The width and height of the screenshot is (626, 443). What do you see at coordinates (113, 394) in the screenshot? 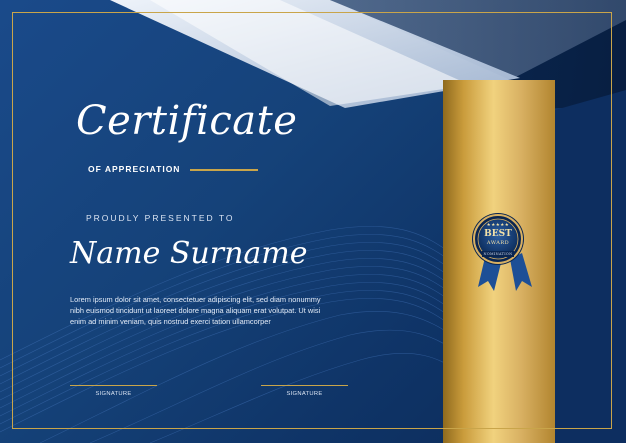
I see `signature-label-left: SIGNATURE` at bounding box center [113, 394].